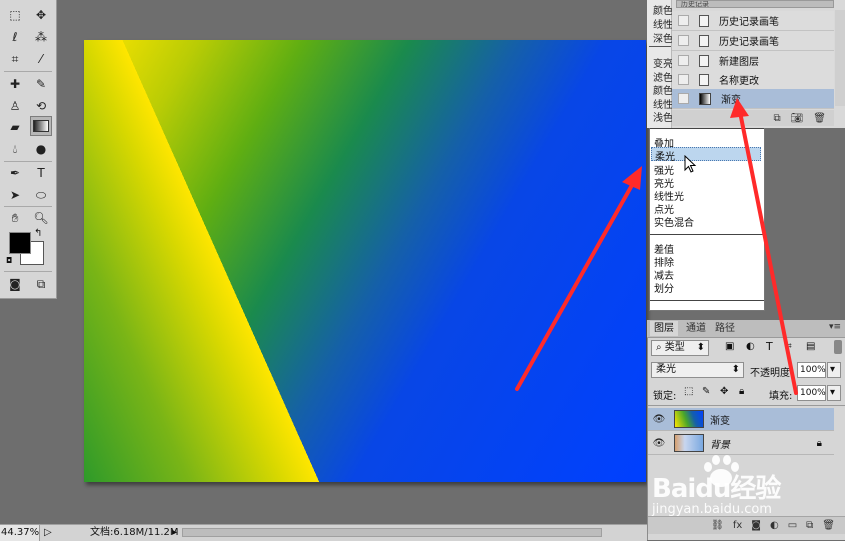 The image size is (845, 541). I want to click on arrow-to-gradient-history, so click(768, 252).